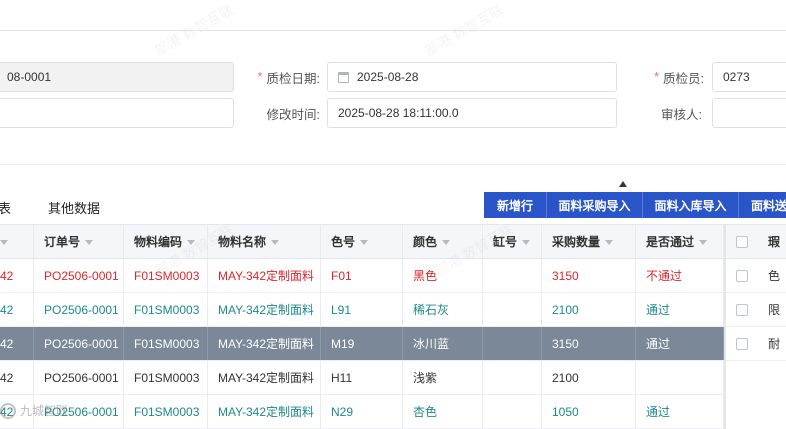  What do you see at coordinates (443, 411) in the screenshot?
I see `color-cell: 杏色` at bounding box center [443, 411].